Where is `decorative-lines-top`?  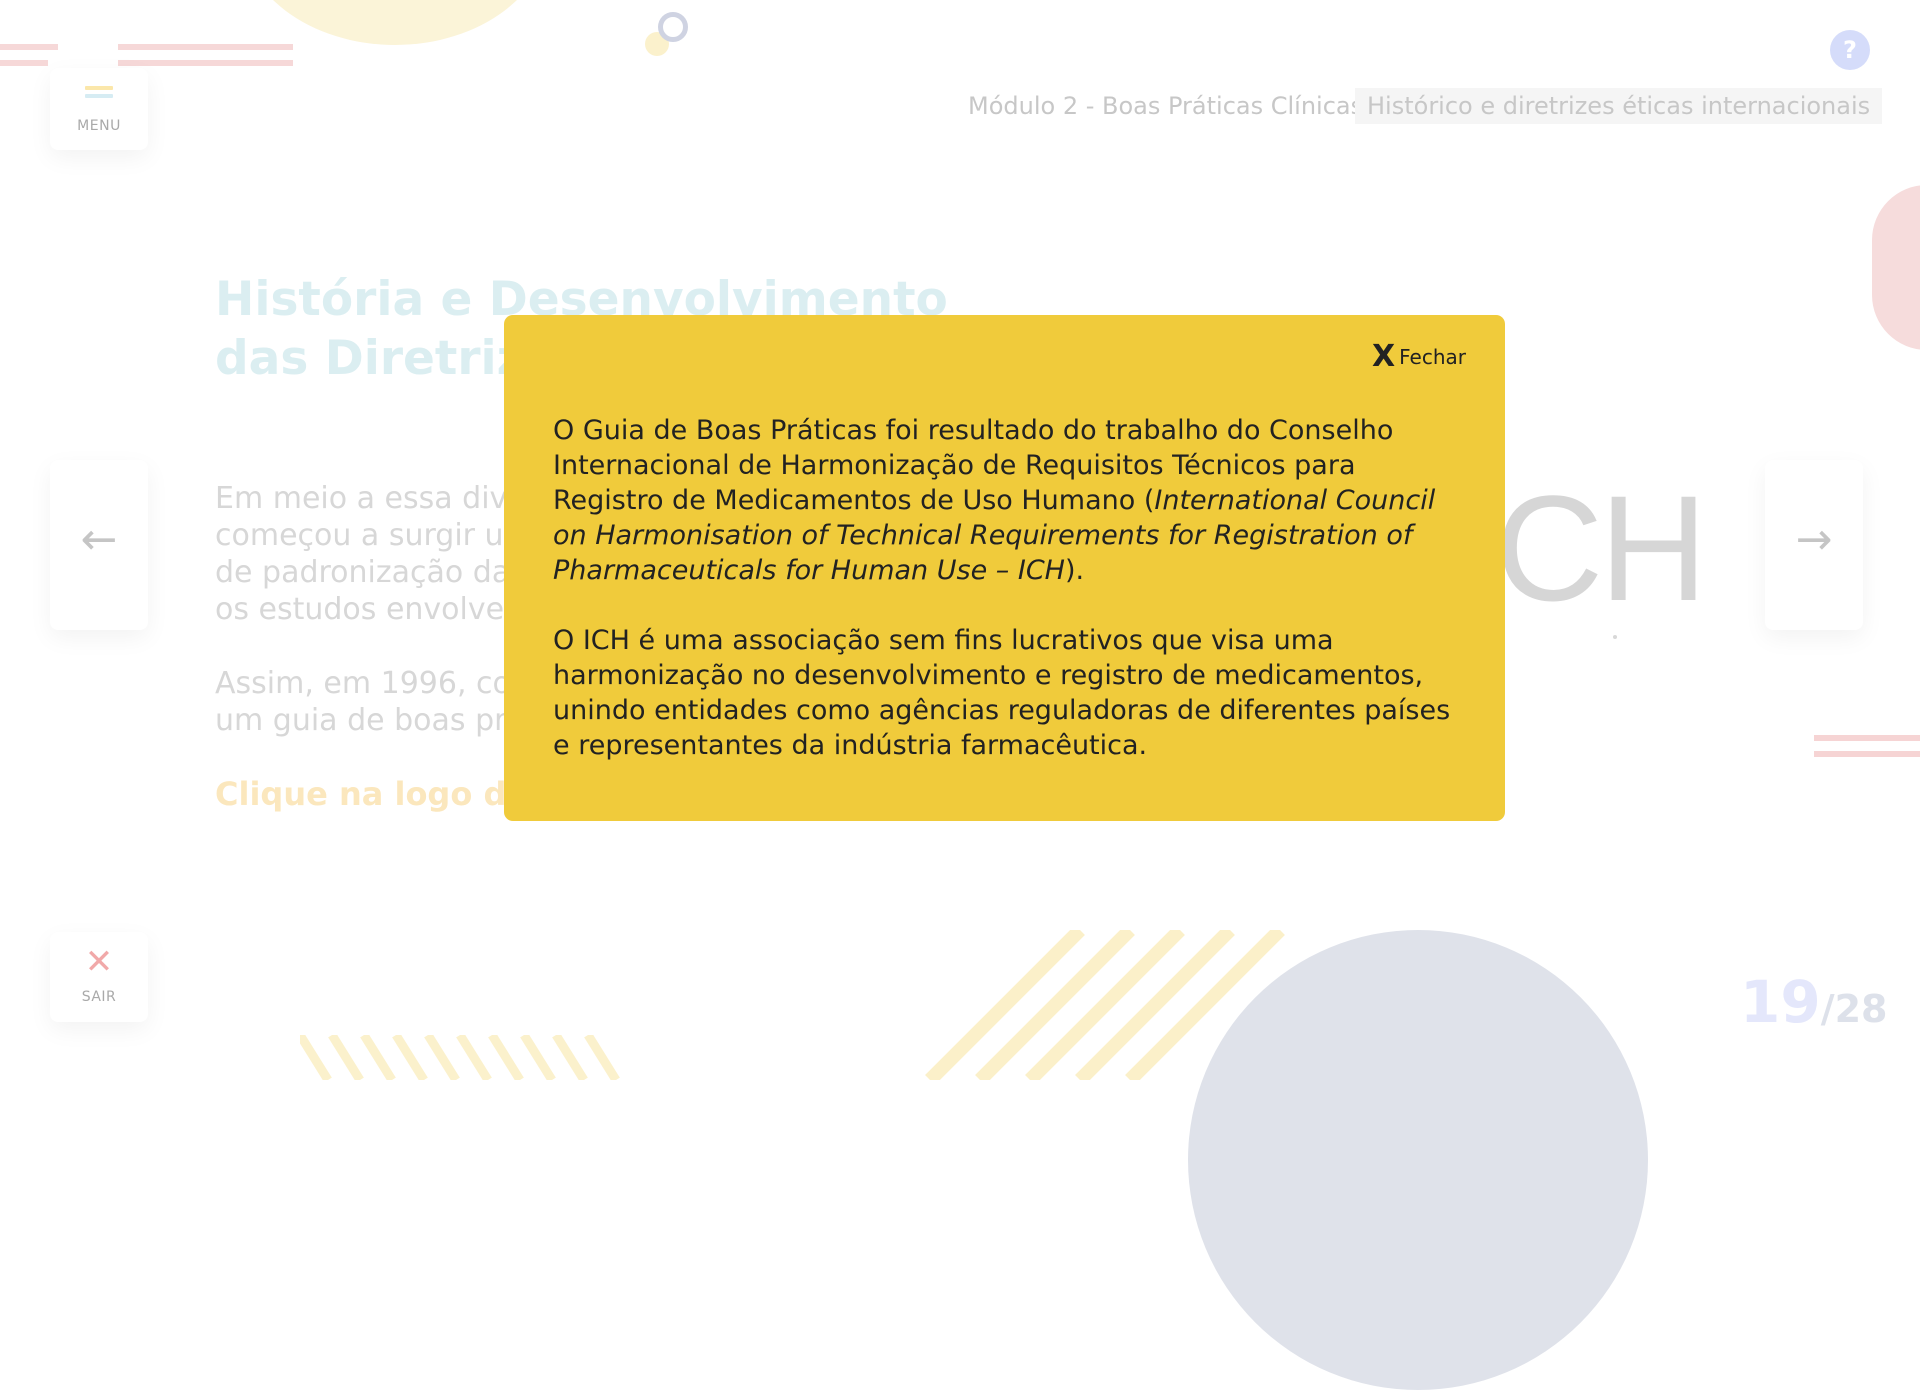
decorative-lines-top is located at coordinates (146, 55).